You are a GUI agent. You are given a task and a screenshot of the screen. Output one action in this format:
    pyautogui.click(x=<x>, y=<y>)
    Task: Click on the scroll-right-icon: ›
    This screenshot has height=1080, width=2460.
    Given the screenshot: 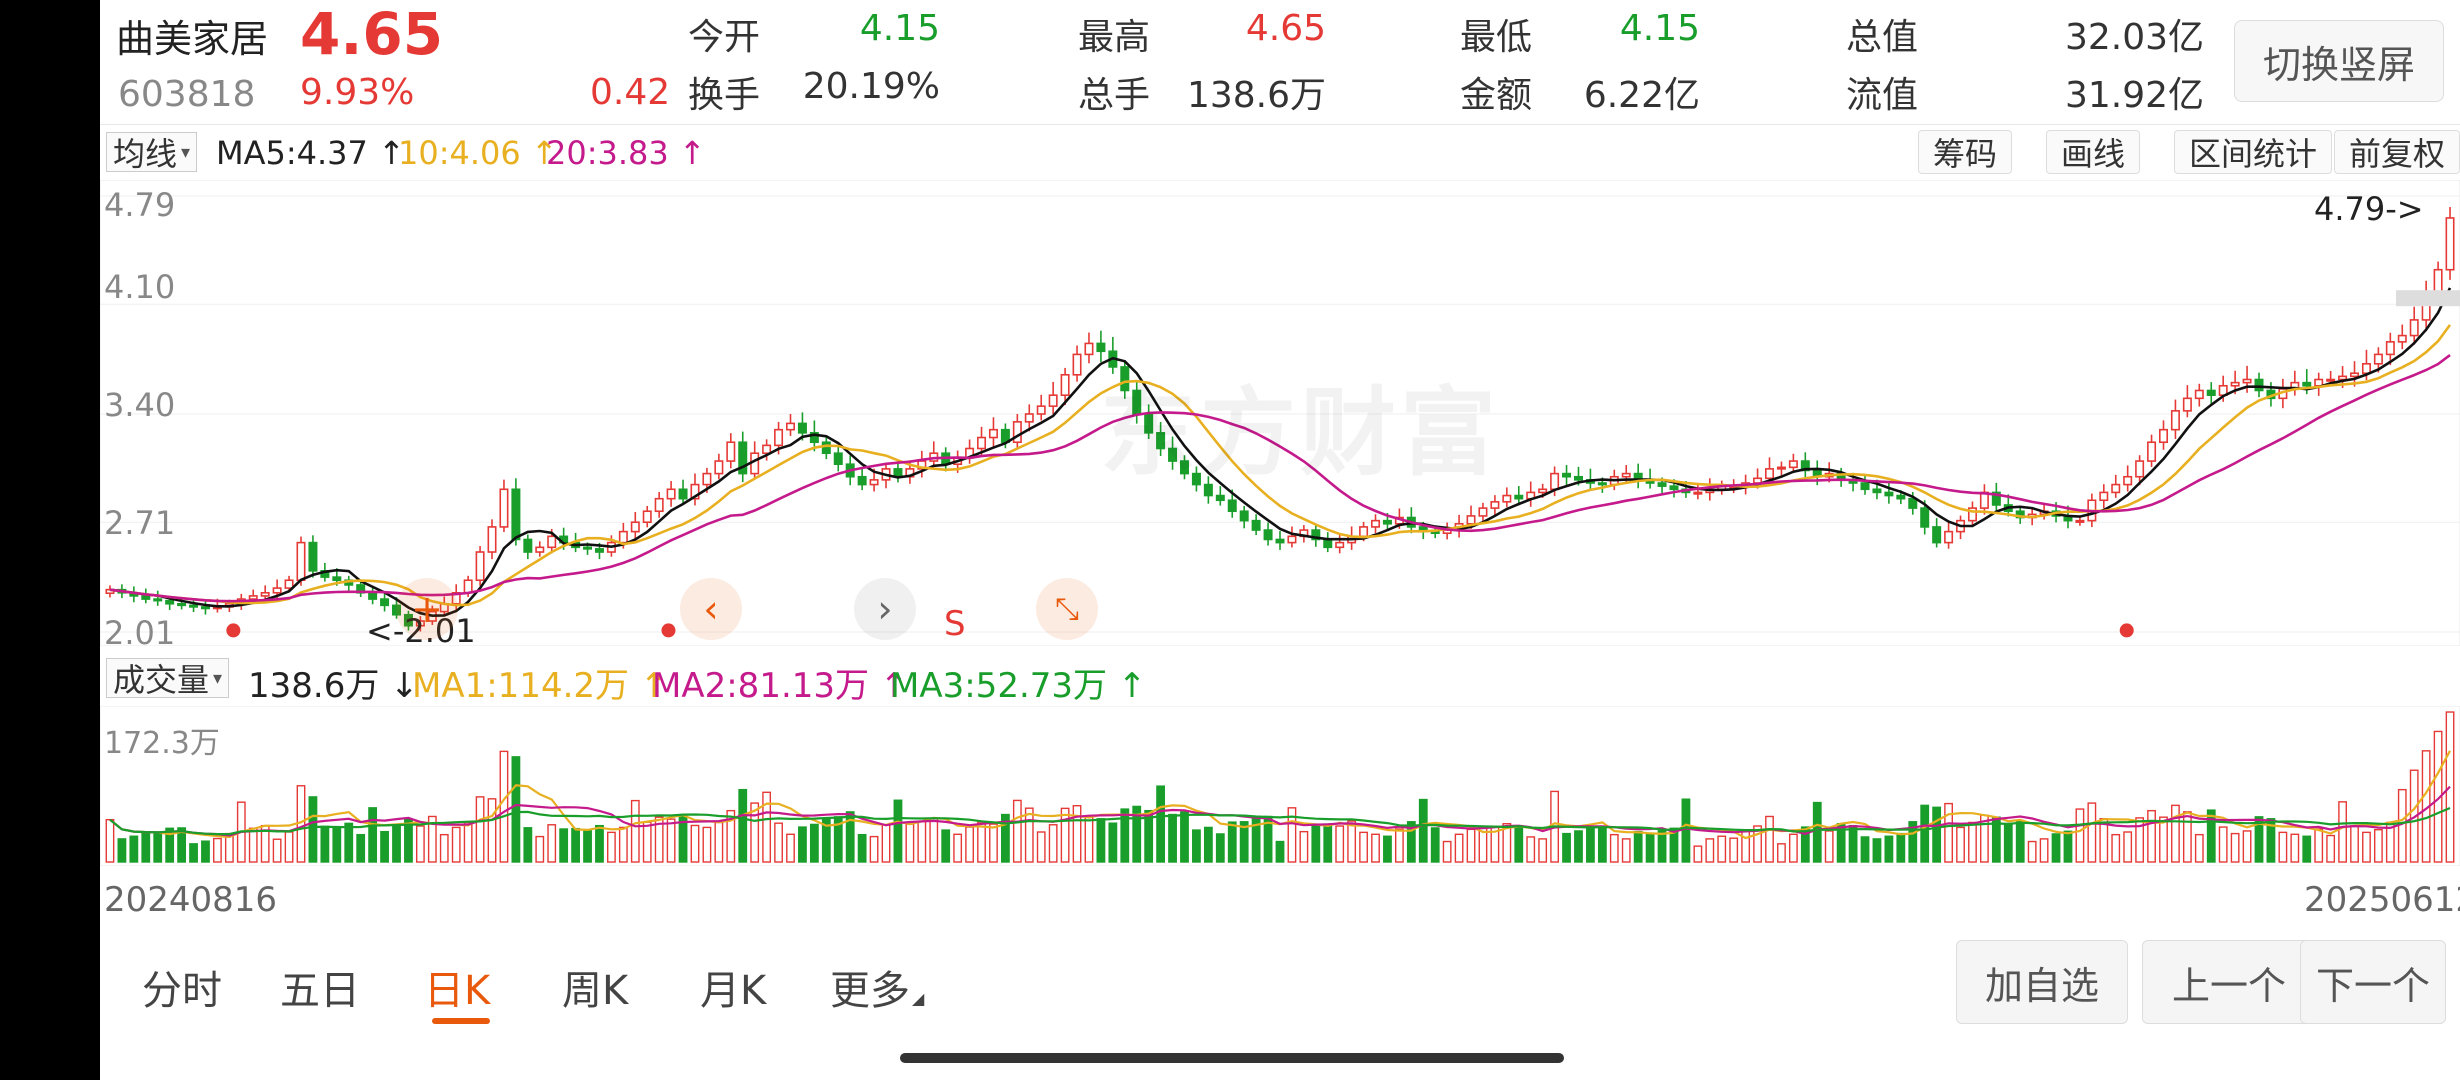 What is the action you would take?
    pyautogui.click(x=885, y=609)
    